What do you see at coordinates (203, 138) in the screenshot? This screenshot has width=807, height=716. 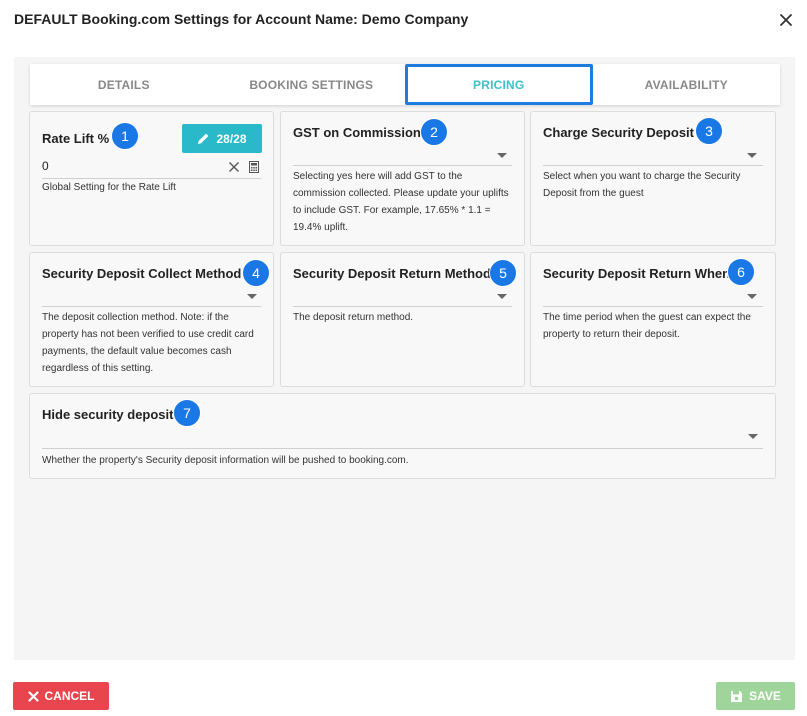 I see `pencil-icon` at bounding box center [203, 138].